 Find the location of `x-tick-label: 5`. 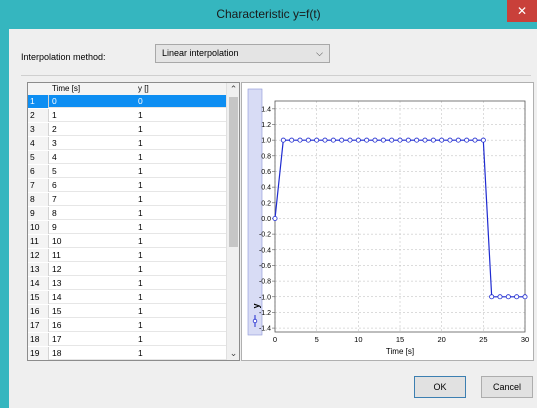

x-tick-label: 5 is located at coordinates (317, 339).